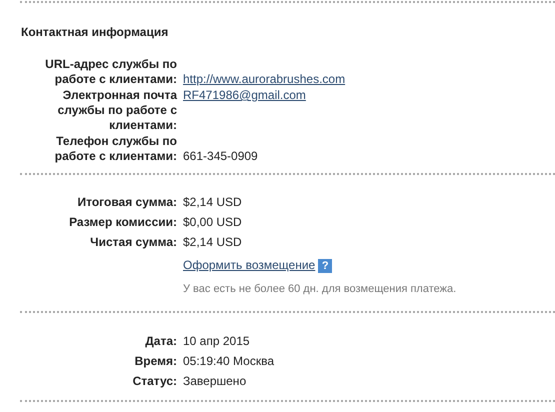 This screenshot has height=412, width=555. What do you see at coordinates (325, 265) in the screenshot?
I see `help-icon: ?` at bounding box center [325, 265].